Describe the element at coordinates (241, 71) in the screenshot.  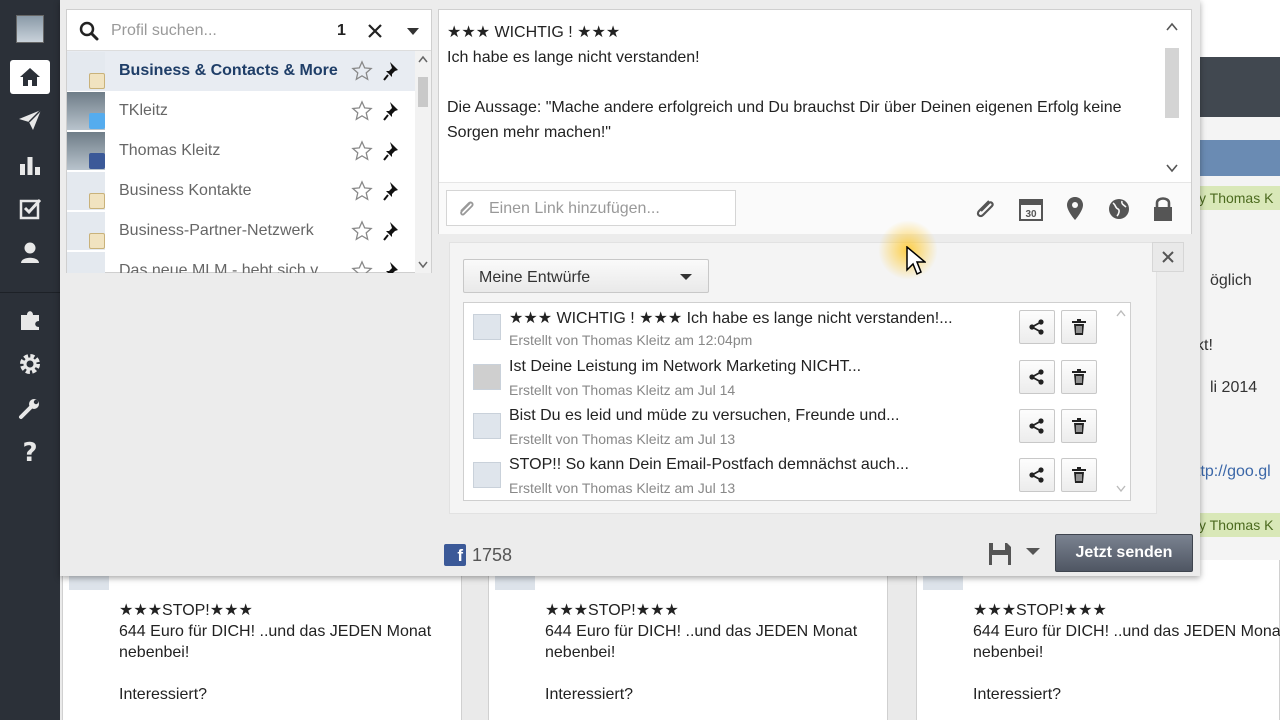
I see `profile-item: Business & Contacts & More` at that location.